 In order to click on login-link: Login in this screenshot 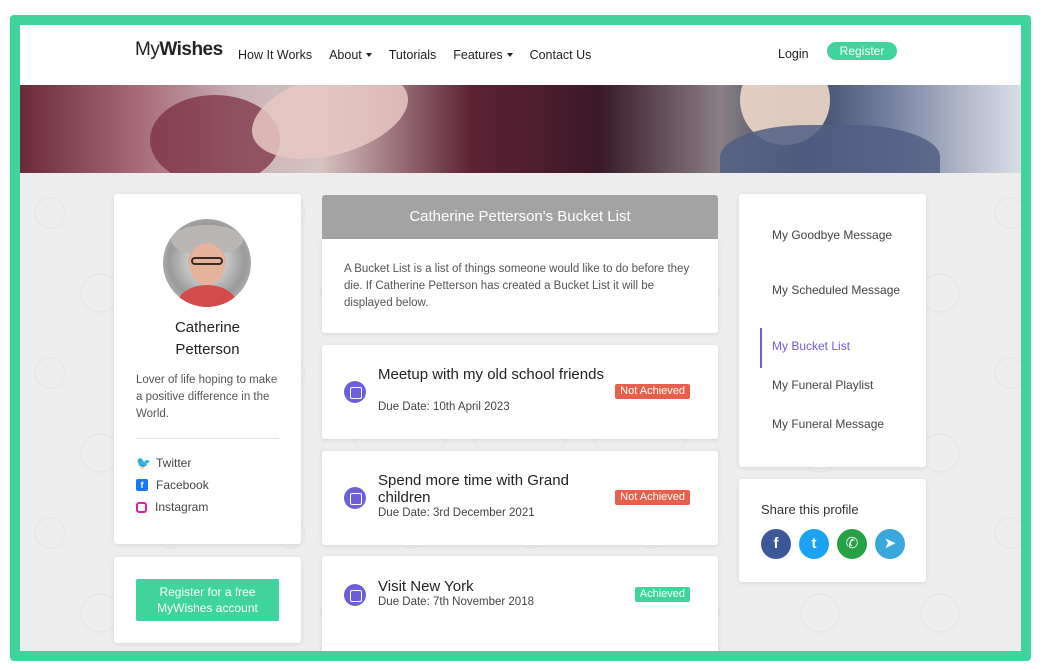, I will do `click(793, 54)`.